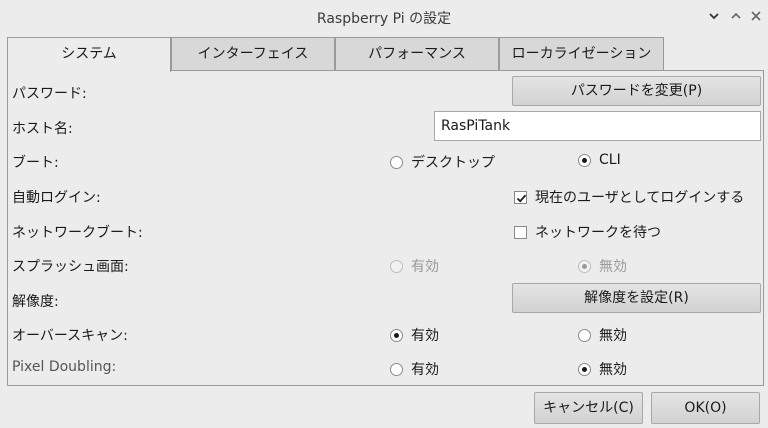 Image resolution: width=768 pixels, height=428 pixels. What do you see at coordinates (597, 126) in the screenshot?
I see `hostname-input` at bounding box center [597, 126].